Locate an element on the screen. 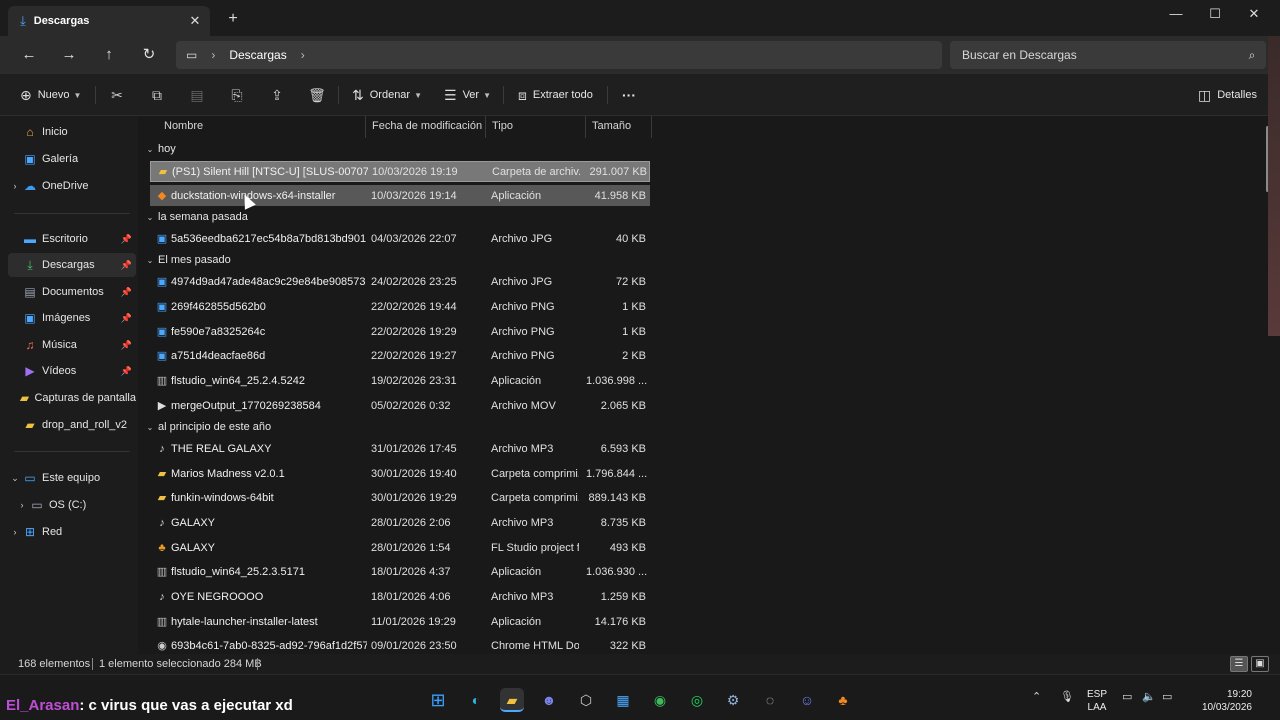 This screenshot has width=1280, height=720. sidebar-item-este-equipo: ⌄ ▭ Este equipo is located at coordinates (72, 478).